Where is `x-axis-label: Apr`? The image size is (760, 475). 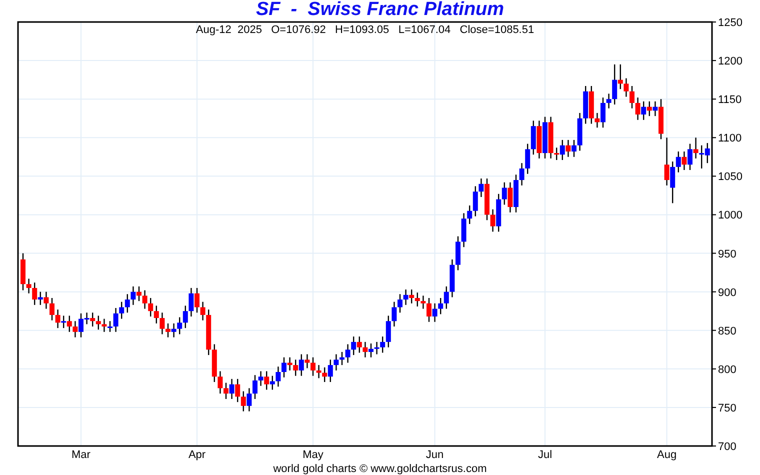
x-axis-label: Apr is located at coordinates (197, 455).